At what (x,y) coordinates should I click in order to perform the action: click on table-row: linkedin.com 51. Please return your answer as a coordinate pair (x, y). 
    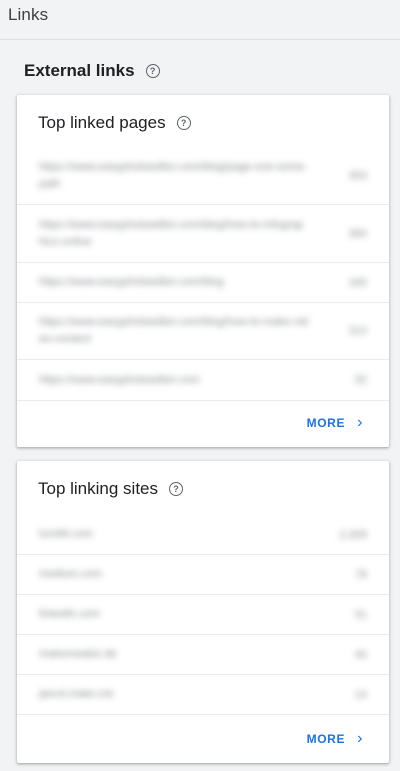
    Looking at the image, I should click on (203, 615).